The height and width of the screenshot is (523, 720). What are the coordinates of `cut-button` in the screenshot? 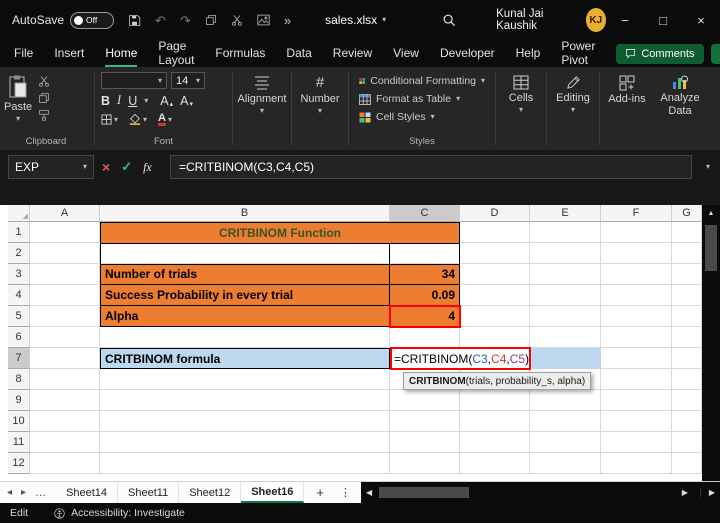 It's located at (44, 81).